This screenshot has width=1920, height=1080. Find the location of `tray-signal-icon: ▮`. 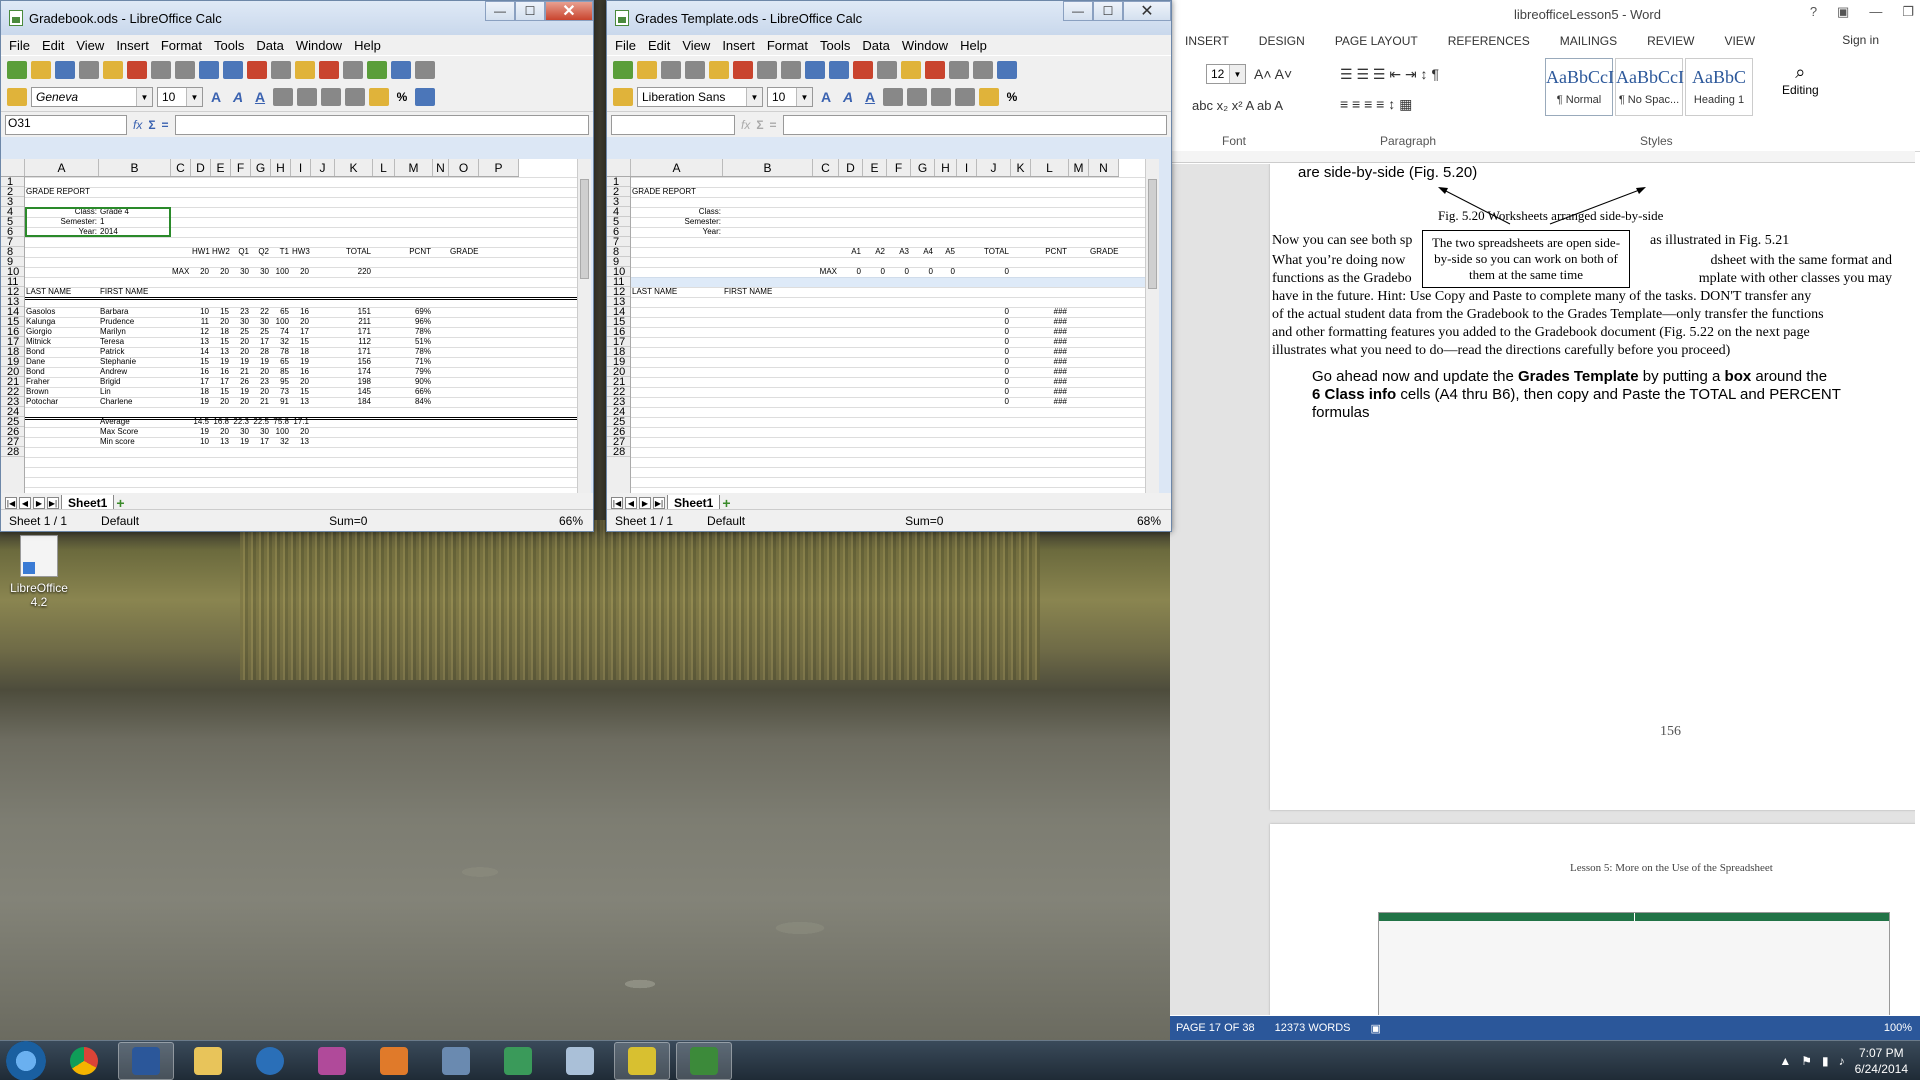

tray-signal-icon: ▮ is located at coordinates (1825, 1061).